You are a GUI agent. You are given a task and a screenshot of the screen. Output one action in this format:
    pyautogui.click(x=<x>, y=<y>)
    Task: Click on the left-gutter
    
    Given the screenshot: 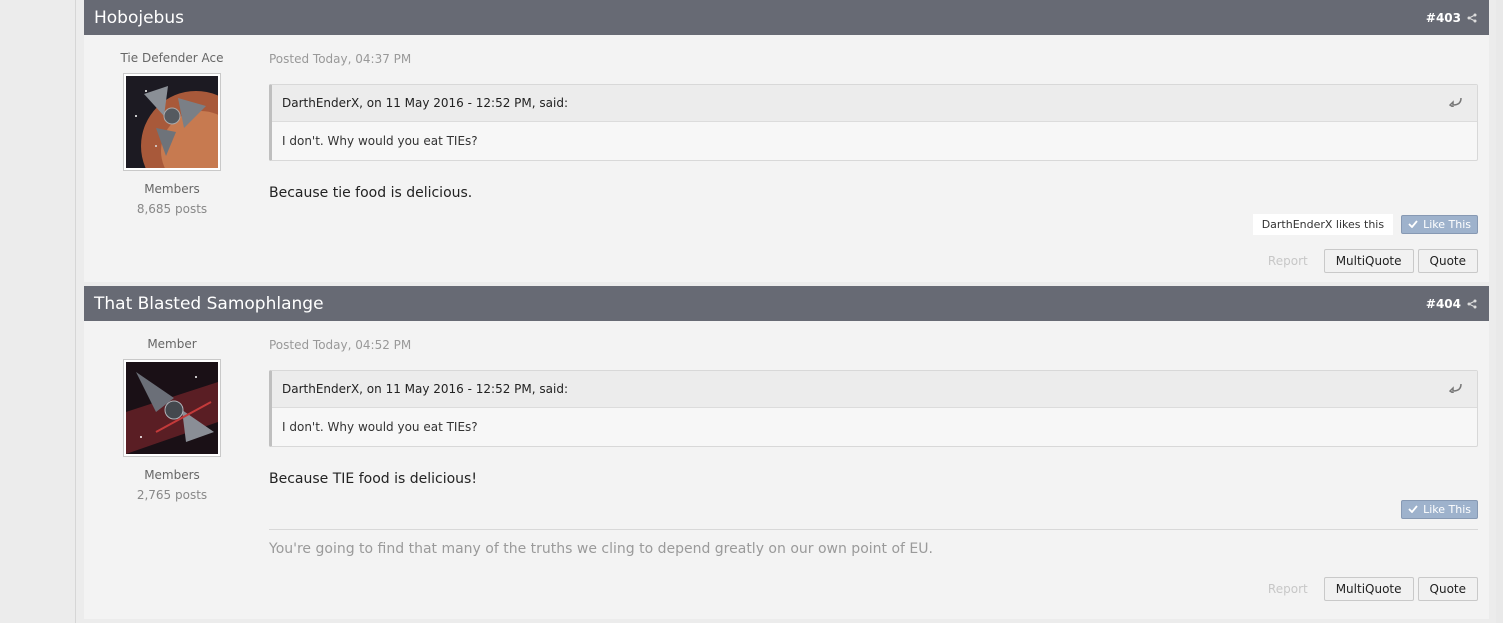 What is the action you would take?
    pyautogui.click(x=38, y=311)
    